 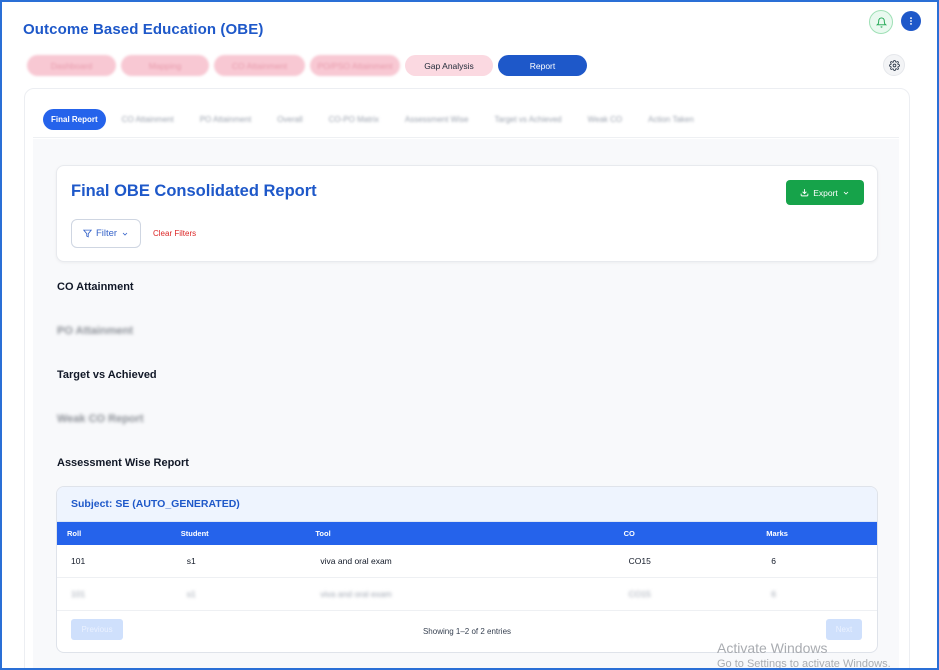 I want to click on entries-count: Showing 1–2 of 2 entries, so click(x=467, y=631).